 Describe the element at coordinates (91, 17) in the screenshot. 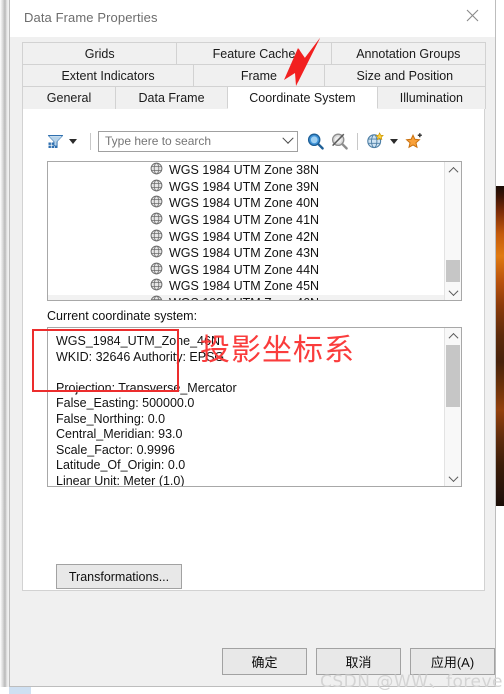

I see `dialog-title: Data Frame Properties` at that location.